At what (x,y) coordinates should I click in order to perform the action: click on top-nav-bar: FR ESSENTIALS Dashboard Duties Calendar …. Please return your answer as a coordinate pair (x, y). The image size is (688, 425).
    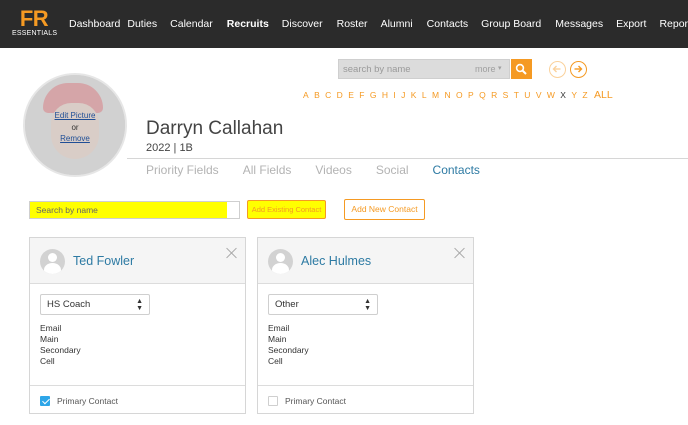
    Looking at the image, I should click on (344, 24).